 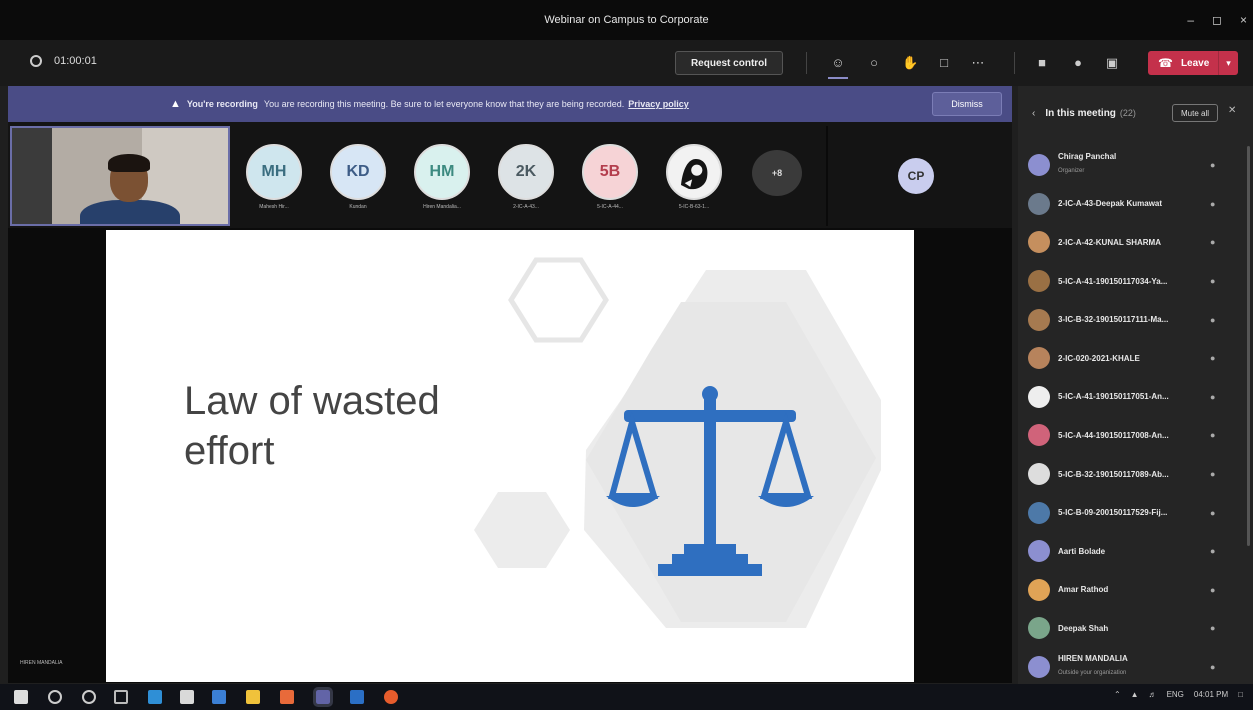 What do you see at coordinates (526, 172) in the screenshot?
I see `participant-avatar: 2K` at bounding box center [526, 172].